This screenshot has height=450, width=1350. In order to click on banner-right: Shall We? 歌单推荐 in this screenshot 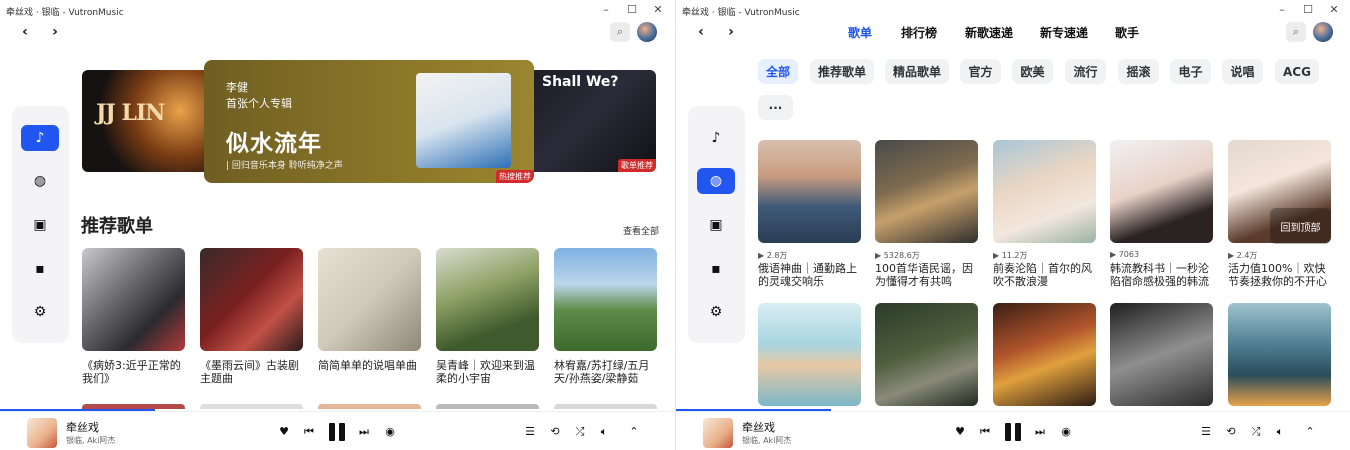, I will do `click(586, 121)`.